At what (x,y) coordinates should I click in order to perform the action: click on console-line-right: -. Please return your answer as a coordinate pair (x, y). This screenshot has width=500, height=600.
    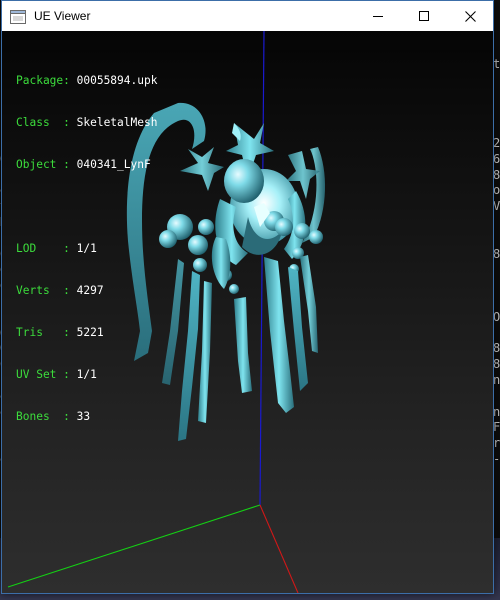
    Looking at the image, I should click on (496, 458).